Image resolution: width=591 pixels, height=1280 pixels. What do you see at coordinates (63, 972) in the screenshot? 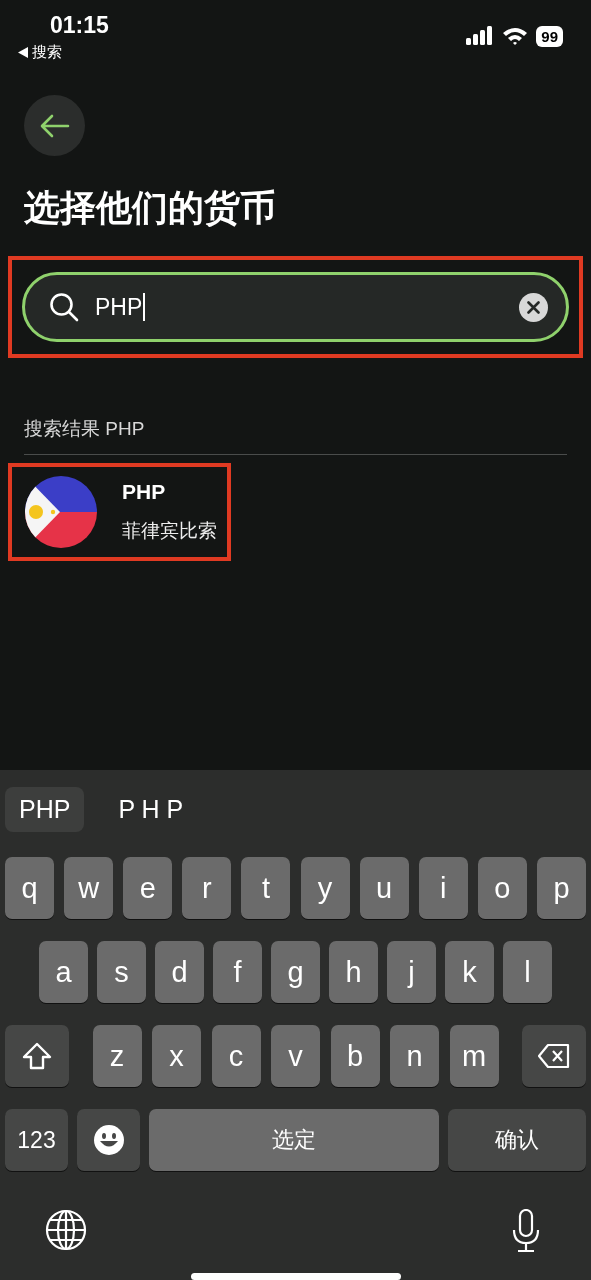
I see `letter-key: a` at bounding box center [63, 972].